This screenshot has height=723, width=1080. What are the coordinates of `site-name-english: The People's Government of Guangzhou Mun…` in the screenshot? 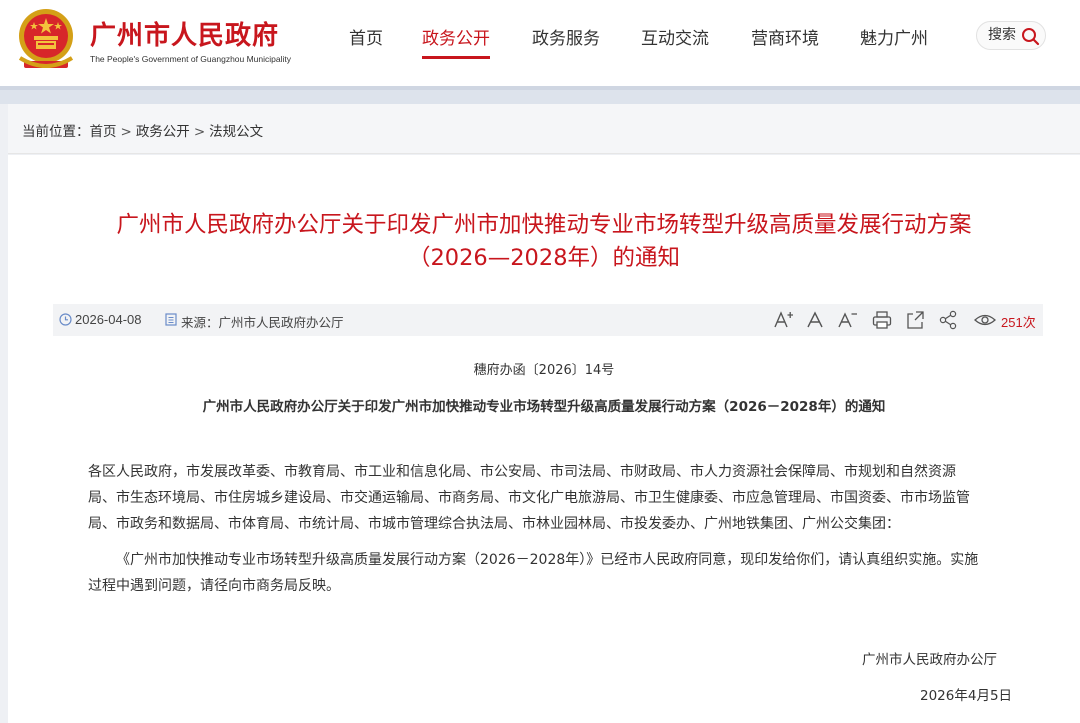 It's located at (191, 59).